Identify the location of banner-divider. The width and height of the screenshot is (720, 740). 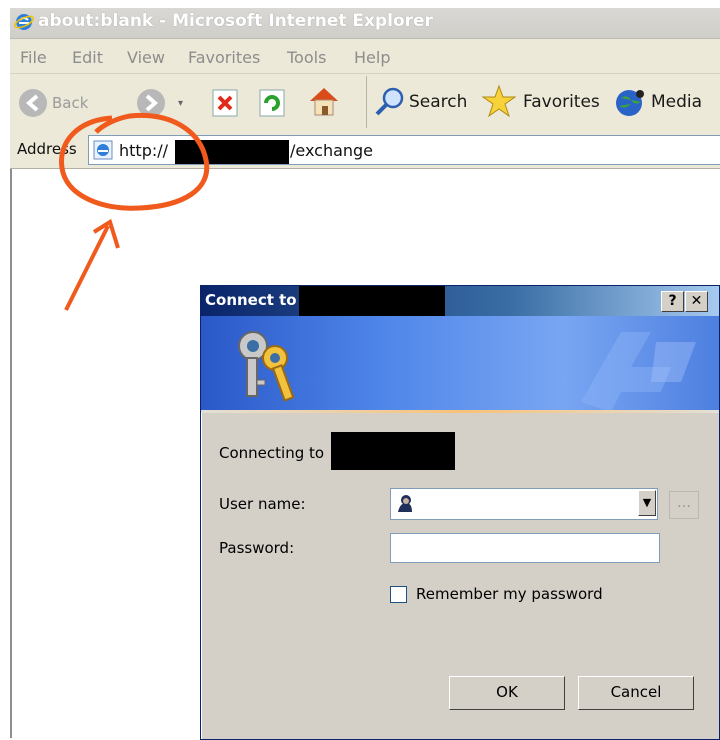
(460, 411).